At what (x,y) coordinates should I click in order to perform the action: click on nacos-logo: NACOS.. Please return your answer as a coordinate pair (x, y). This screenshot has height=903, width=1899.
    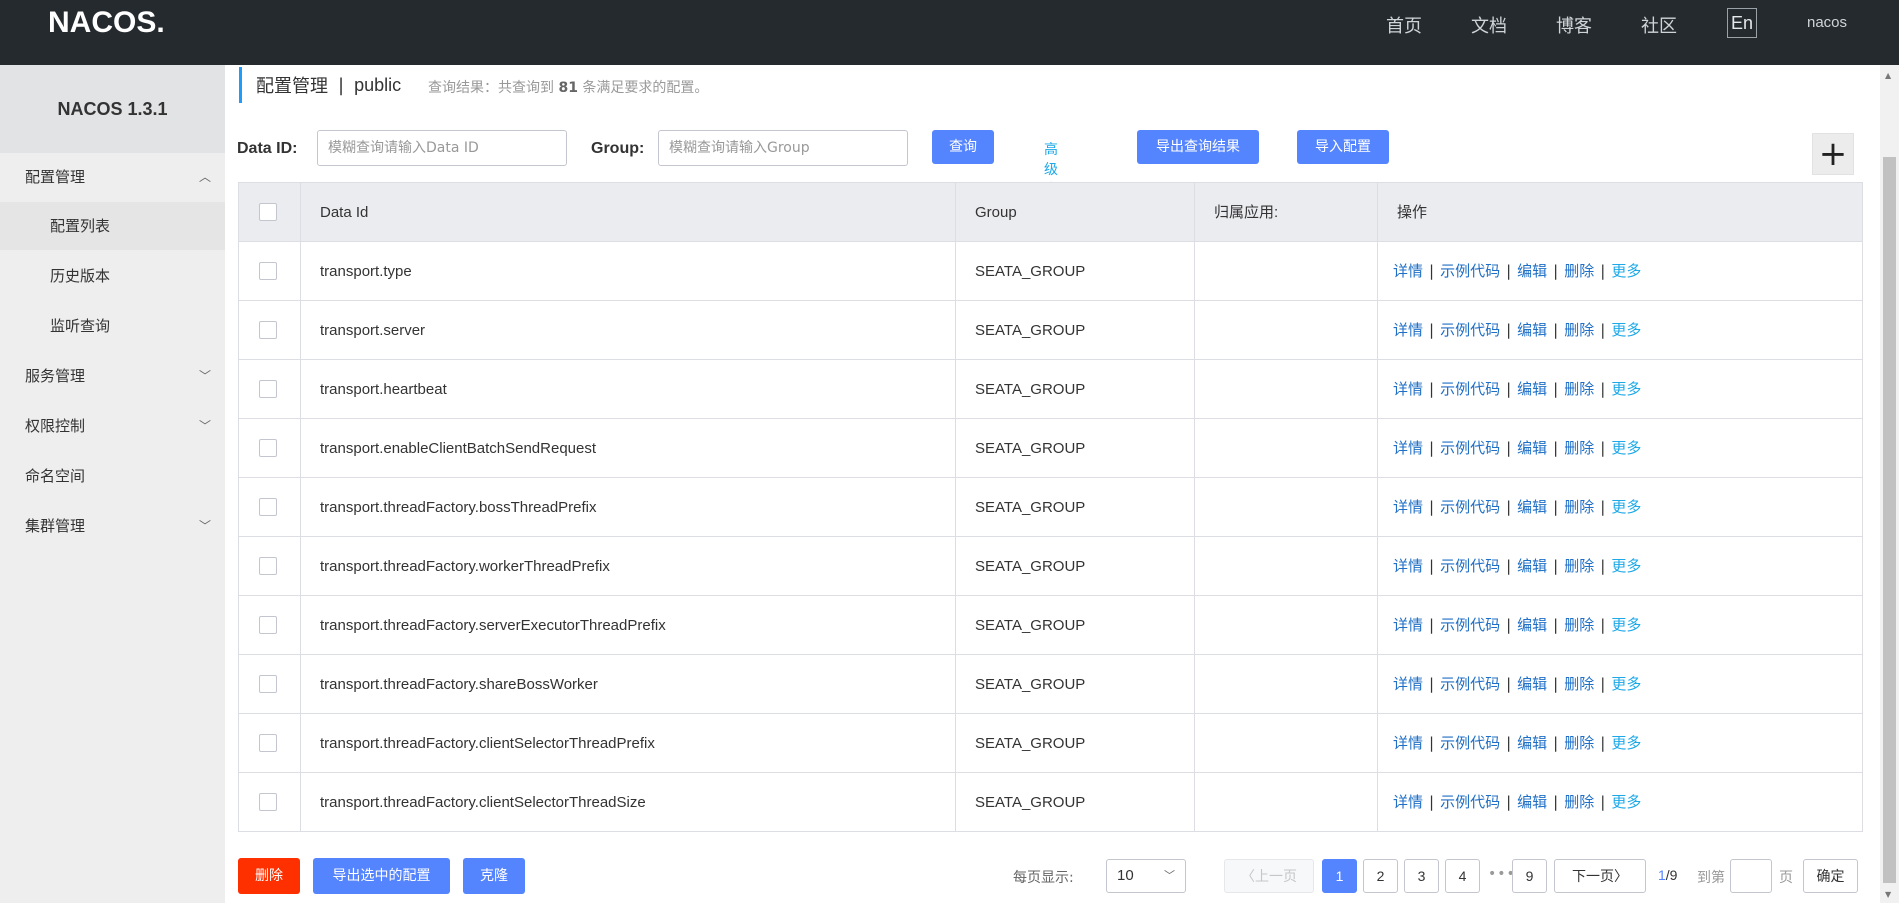
    Looking at the image, I should click on (106, 23).